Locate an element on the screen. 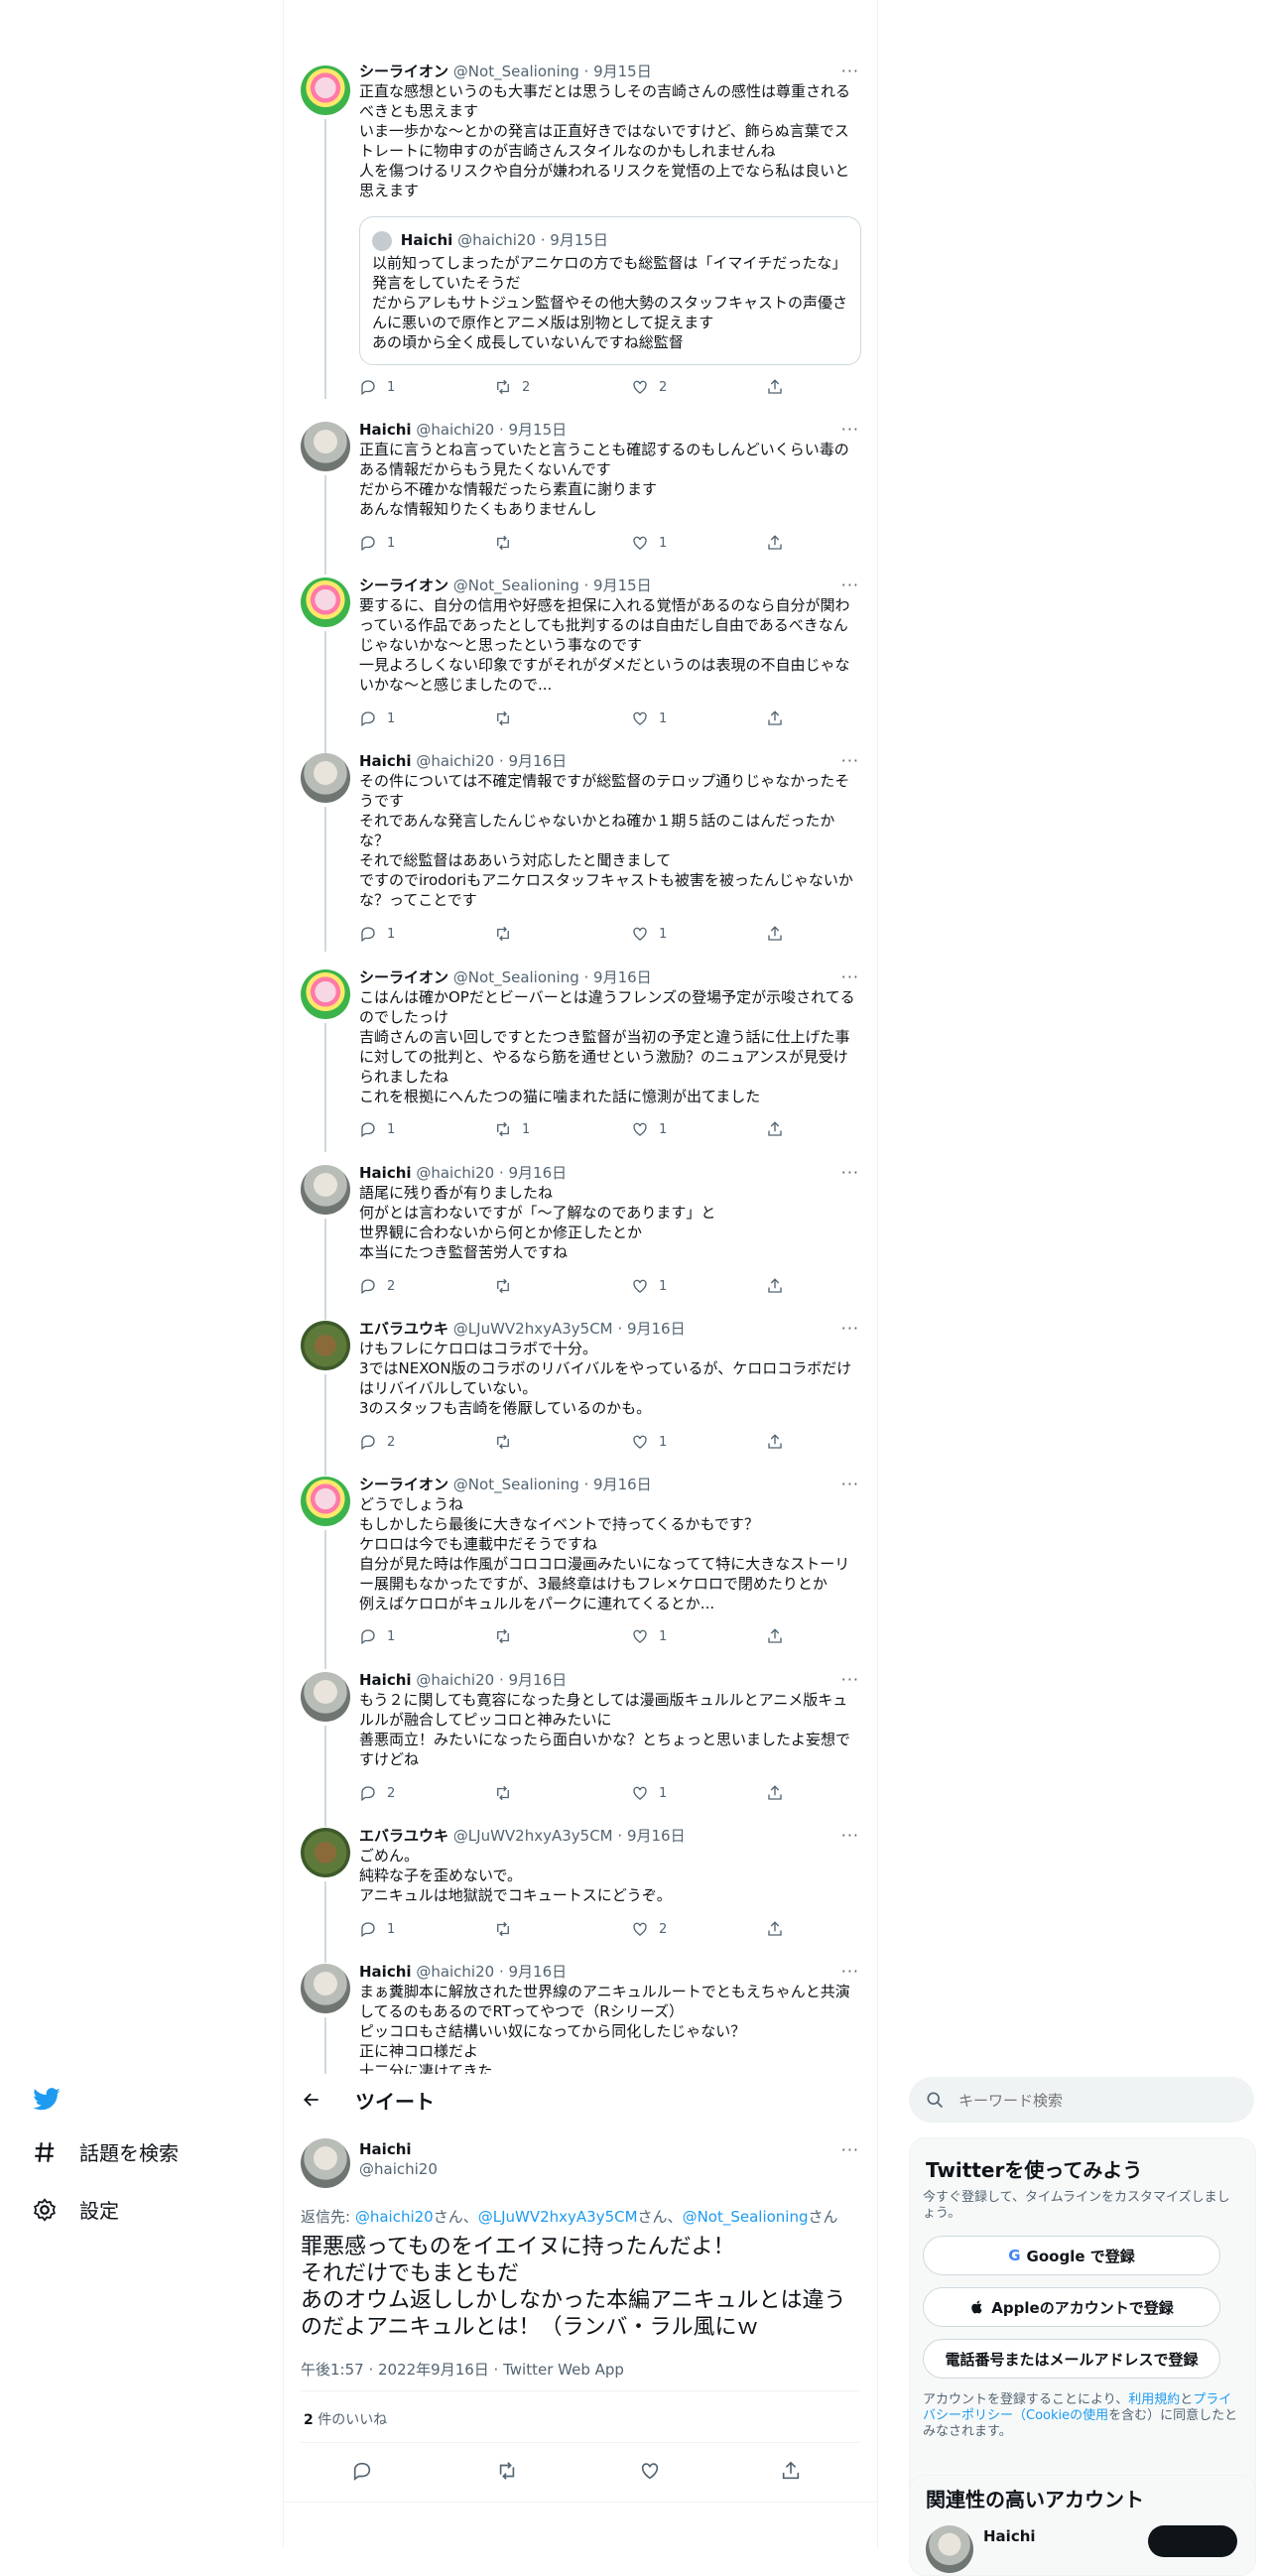  reply-button is located at coordinates (362, 2473).